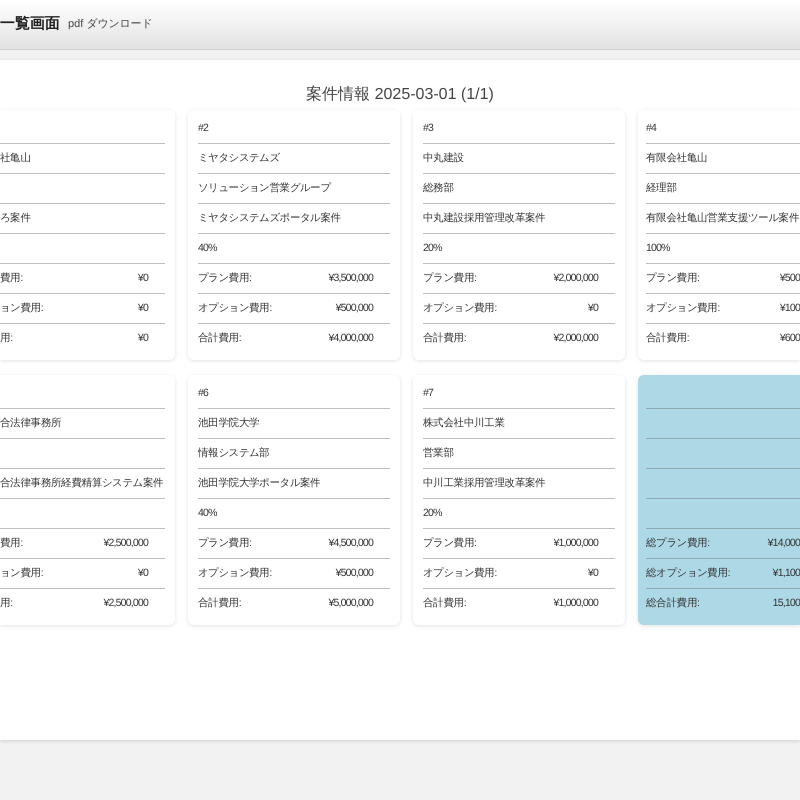 Image resolution: width=800 pixels, height=800 pixels. Describe the element at coordinates (786, 604) in the screenshot. I see `total-value: 15,100` at that location.